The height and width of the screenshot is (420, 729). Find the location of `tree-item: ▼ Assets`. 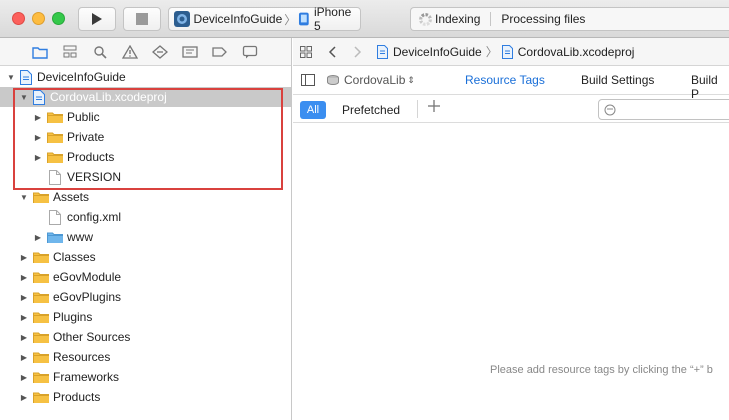

tree-item: ▼ Assets is located at coordinates (145, 197).